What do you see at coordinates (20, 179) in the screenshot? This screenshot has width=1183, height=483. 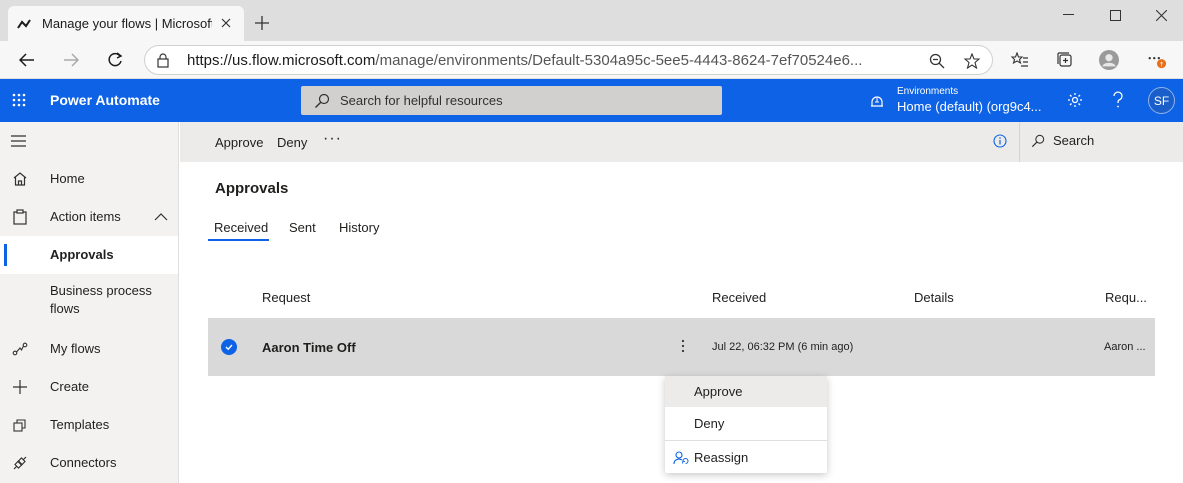 I see `home-icon` at bounding box center [20, 179].